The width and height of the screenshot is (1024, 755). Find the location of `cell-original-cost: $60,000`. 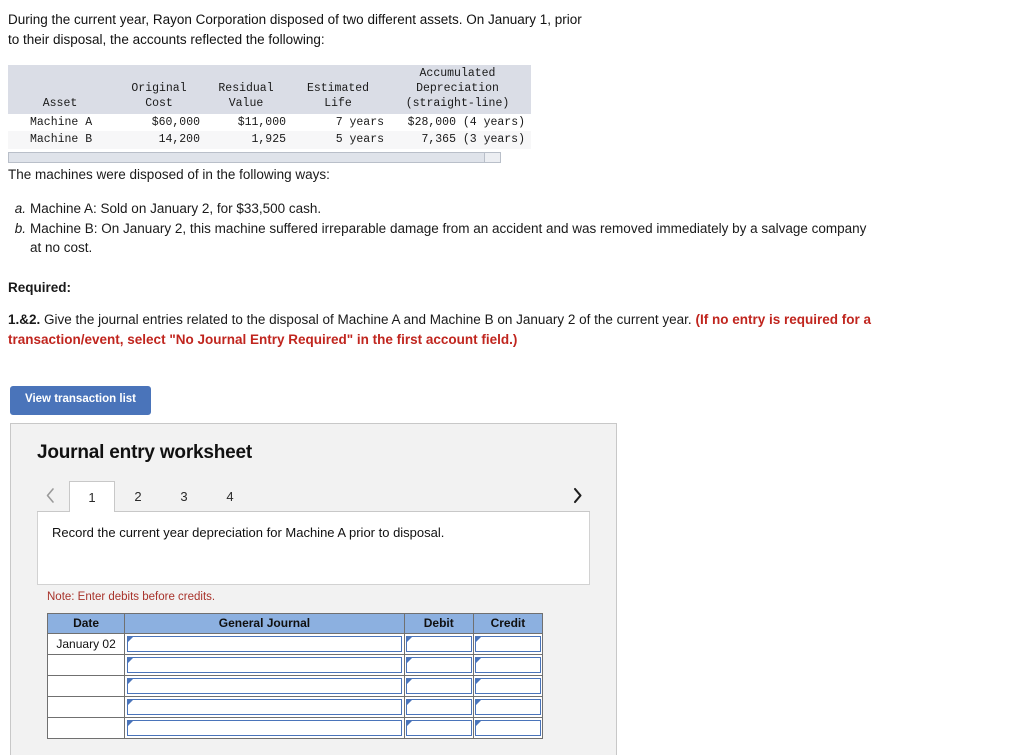

cell-original-cost: $60,000 is located at coordinates (162, 122).